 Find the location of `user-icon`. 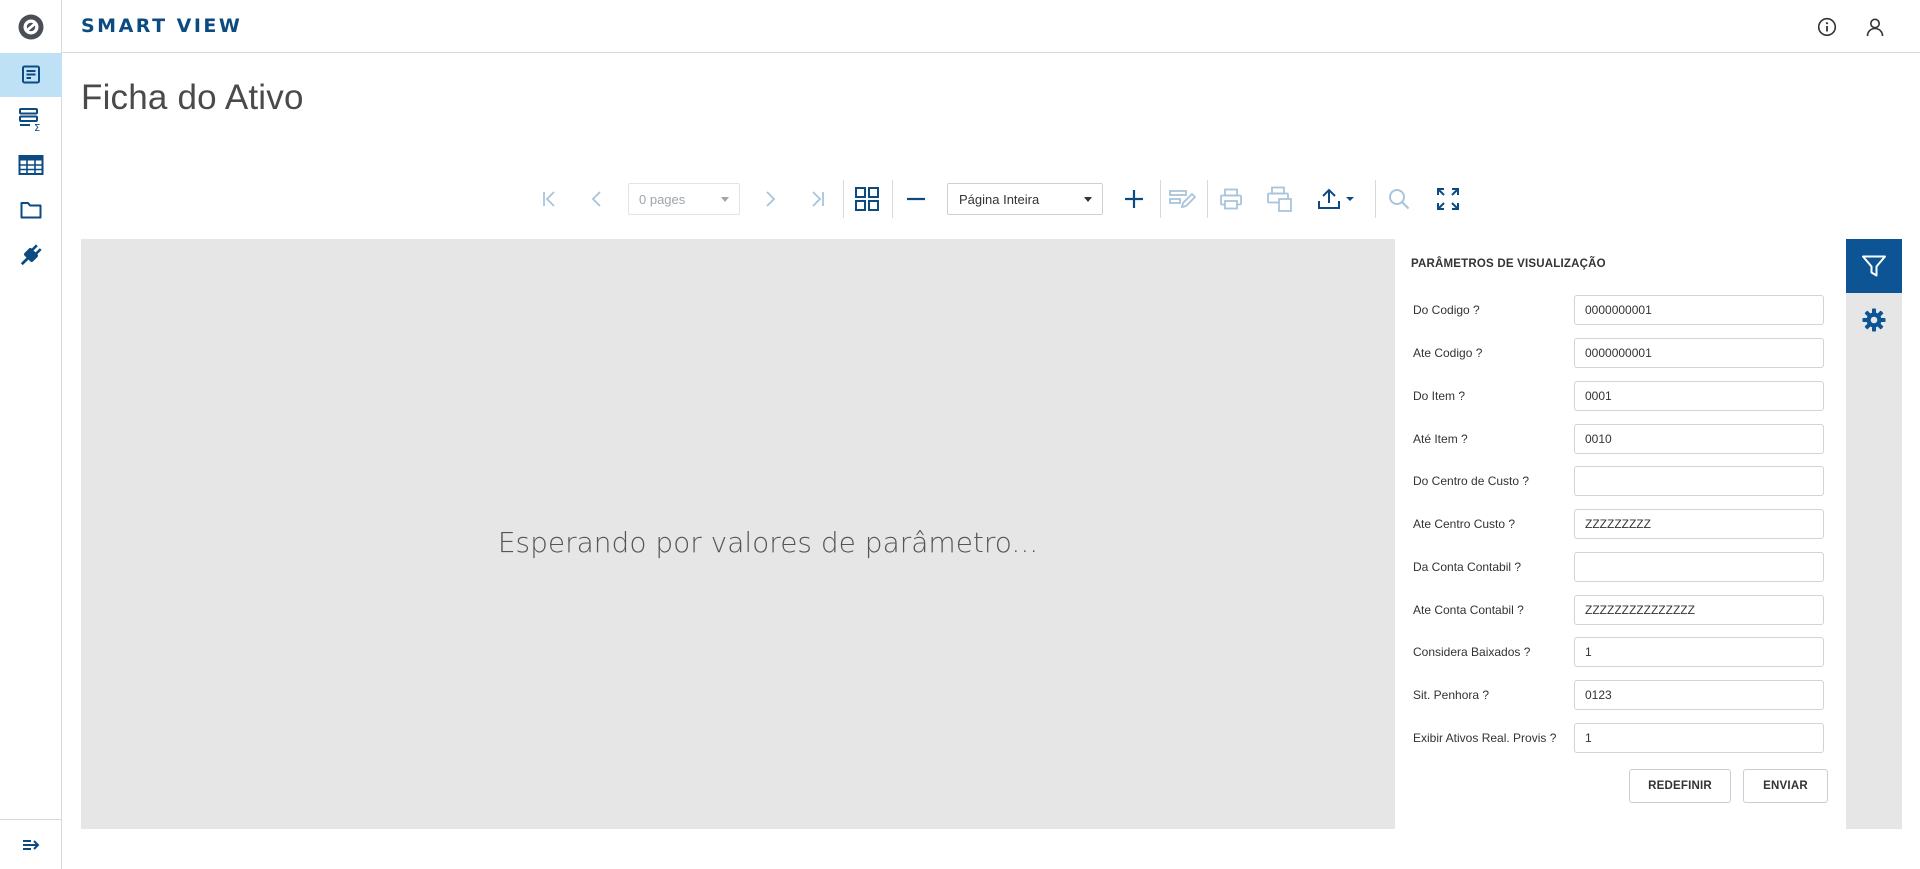

user-icon is located at coordinates (1875, 27).